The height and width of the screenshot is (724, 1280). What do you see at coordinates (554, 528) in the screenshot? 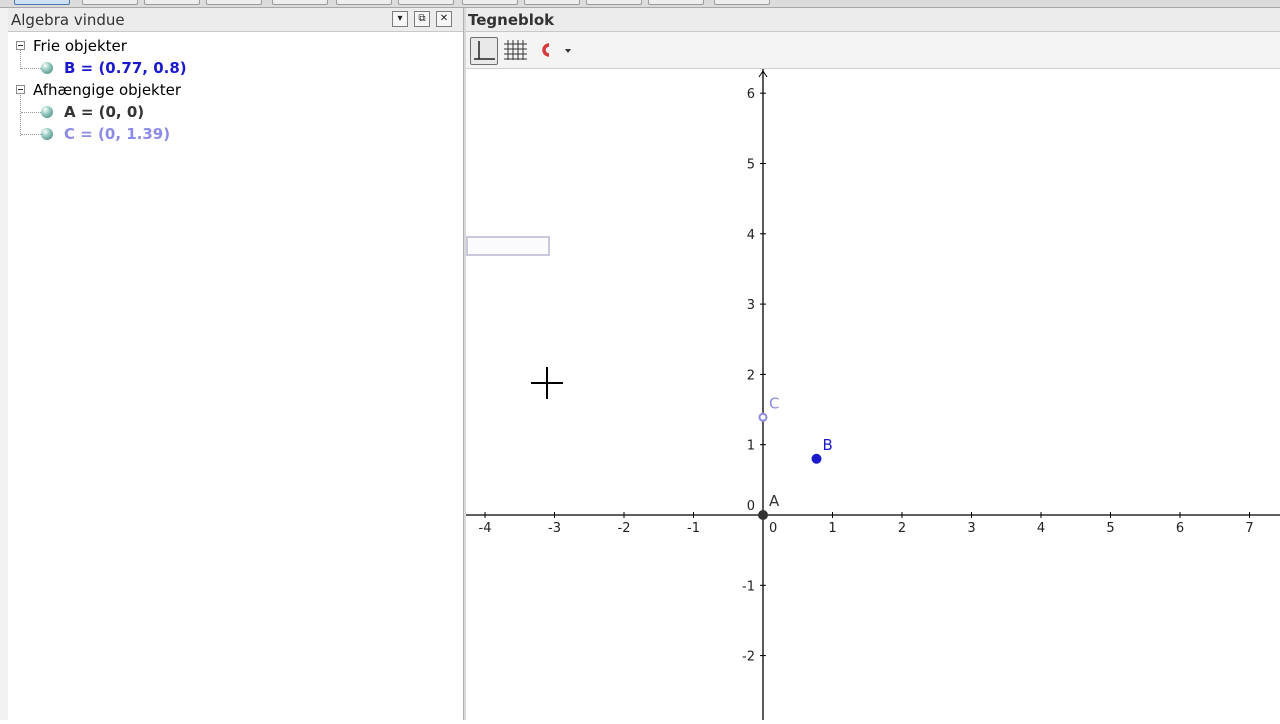
I see `x-tick-label: -3` at bounding box center [554, 528].